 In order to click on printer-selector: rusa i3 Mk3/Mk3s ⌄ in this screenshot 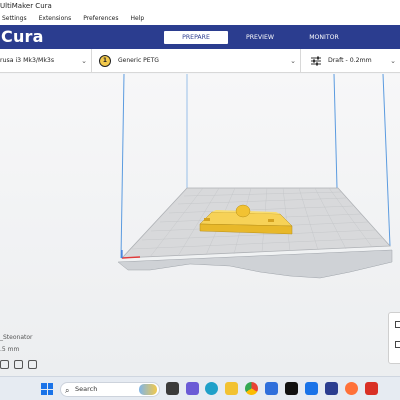, I will do `click(46, 61)`.